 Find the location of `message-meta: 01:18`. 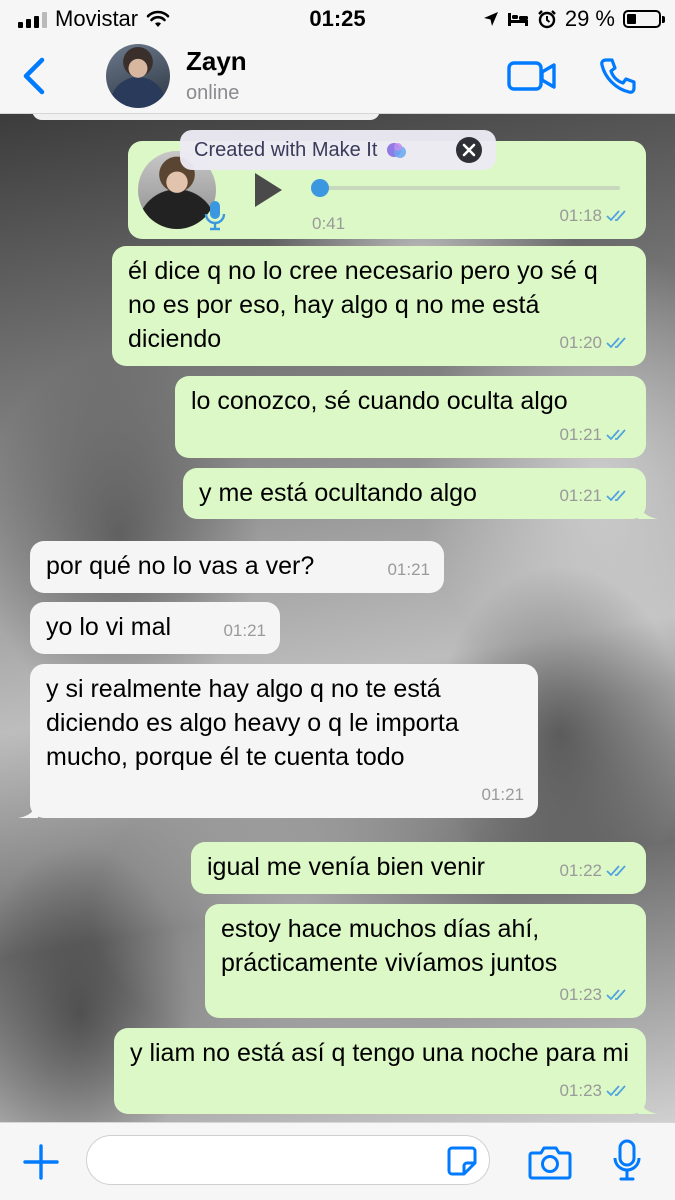

message-meta: 01:18 is located at coordinates (595, 216).